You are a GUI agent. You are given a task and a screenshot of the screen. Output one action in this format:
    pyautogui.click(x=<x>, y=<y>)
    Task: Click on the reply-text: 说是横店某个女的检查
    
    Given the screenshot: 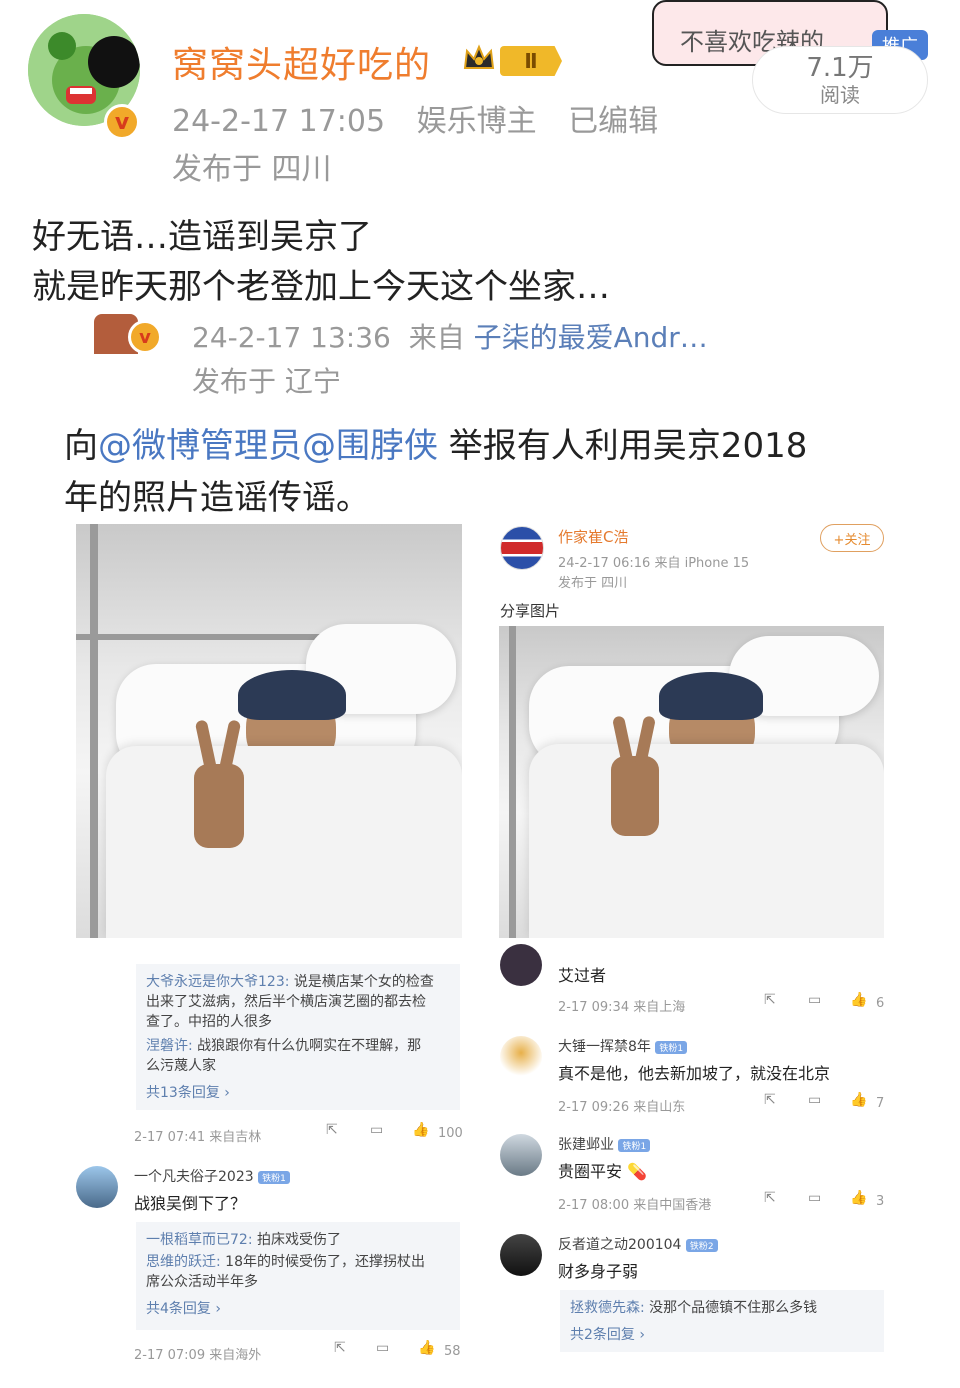 What is the action you would take?
    pyautogui.click(x=361, y=982)
    